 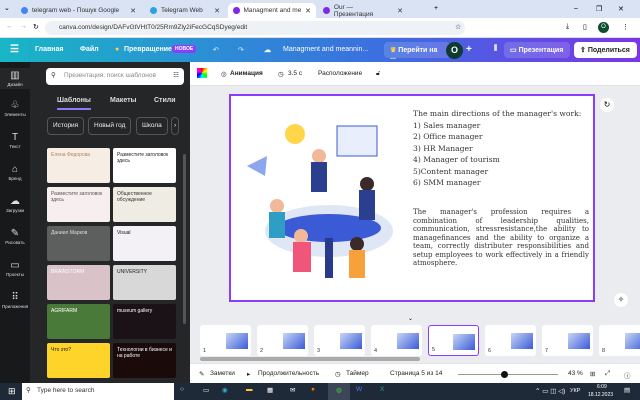 I want to click on clock-date: 18.12.2023, so click(x=600, y=395).